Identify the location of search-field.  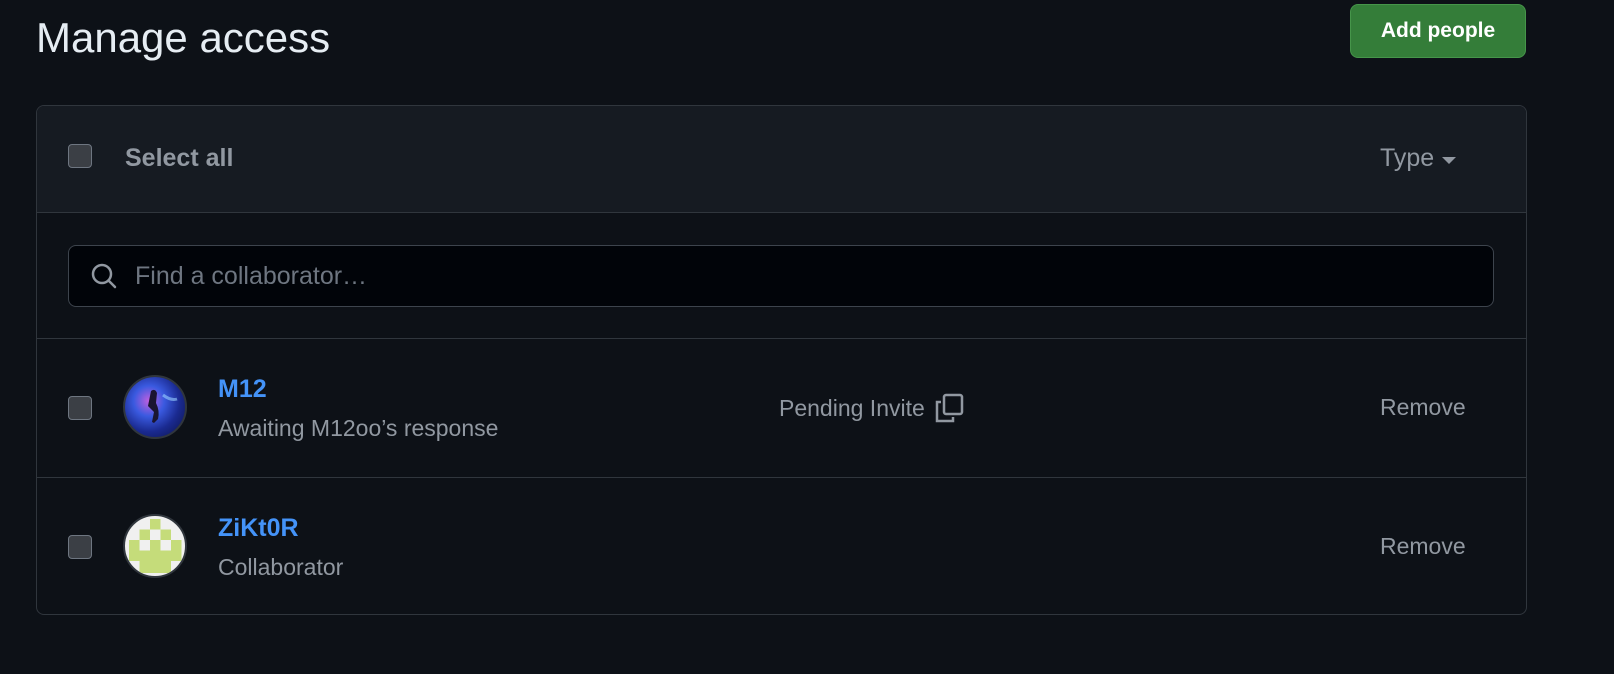
(781, 276).